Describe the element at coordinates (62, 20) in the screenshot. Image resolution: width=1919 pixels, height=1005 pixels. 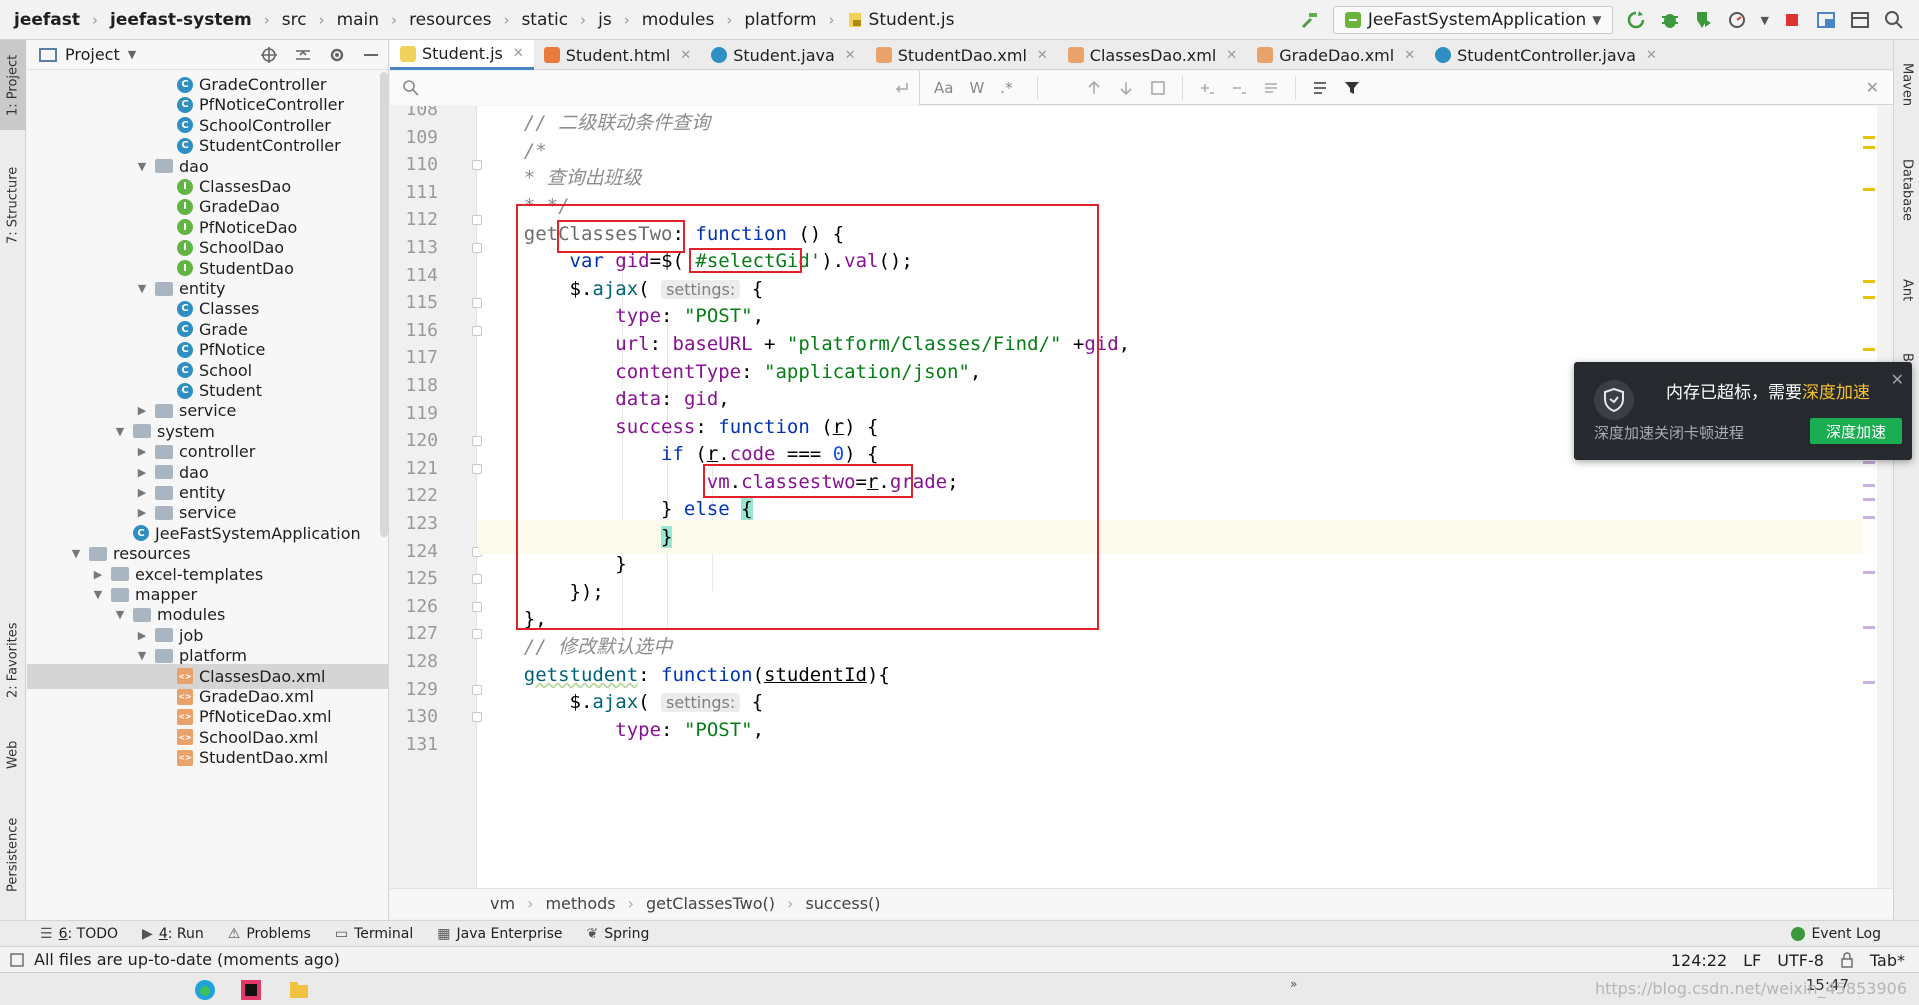
I see `breadcrumb-item: jeefast ›` at that location.